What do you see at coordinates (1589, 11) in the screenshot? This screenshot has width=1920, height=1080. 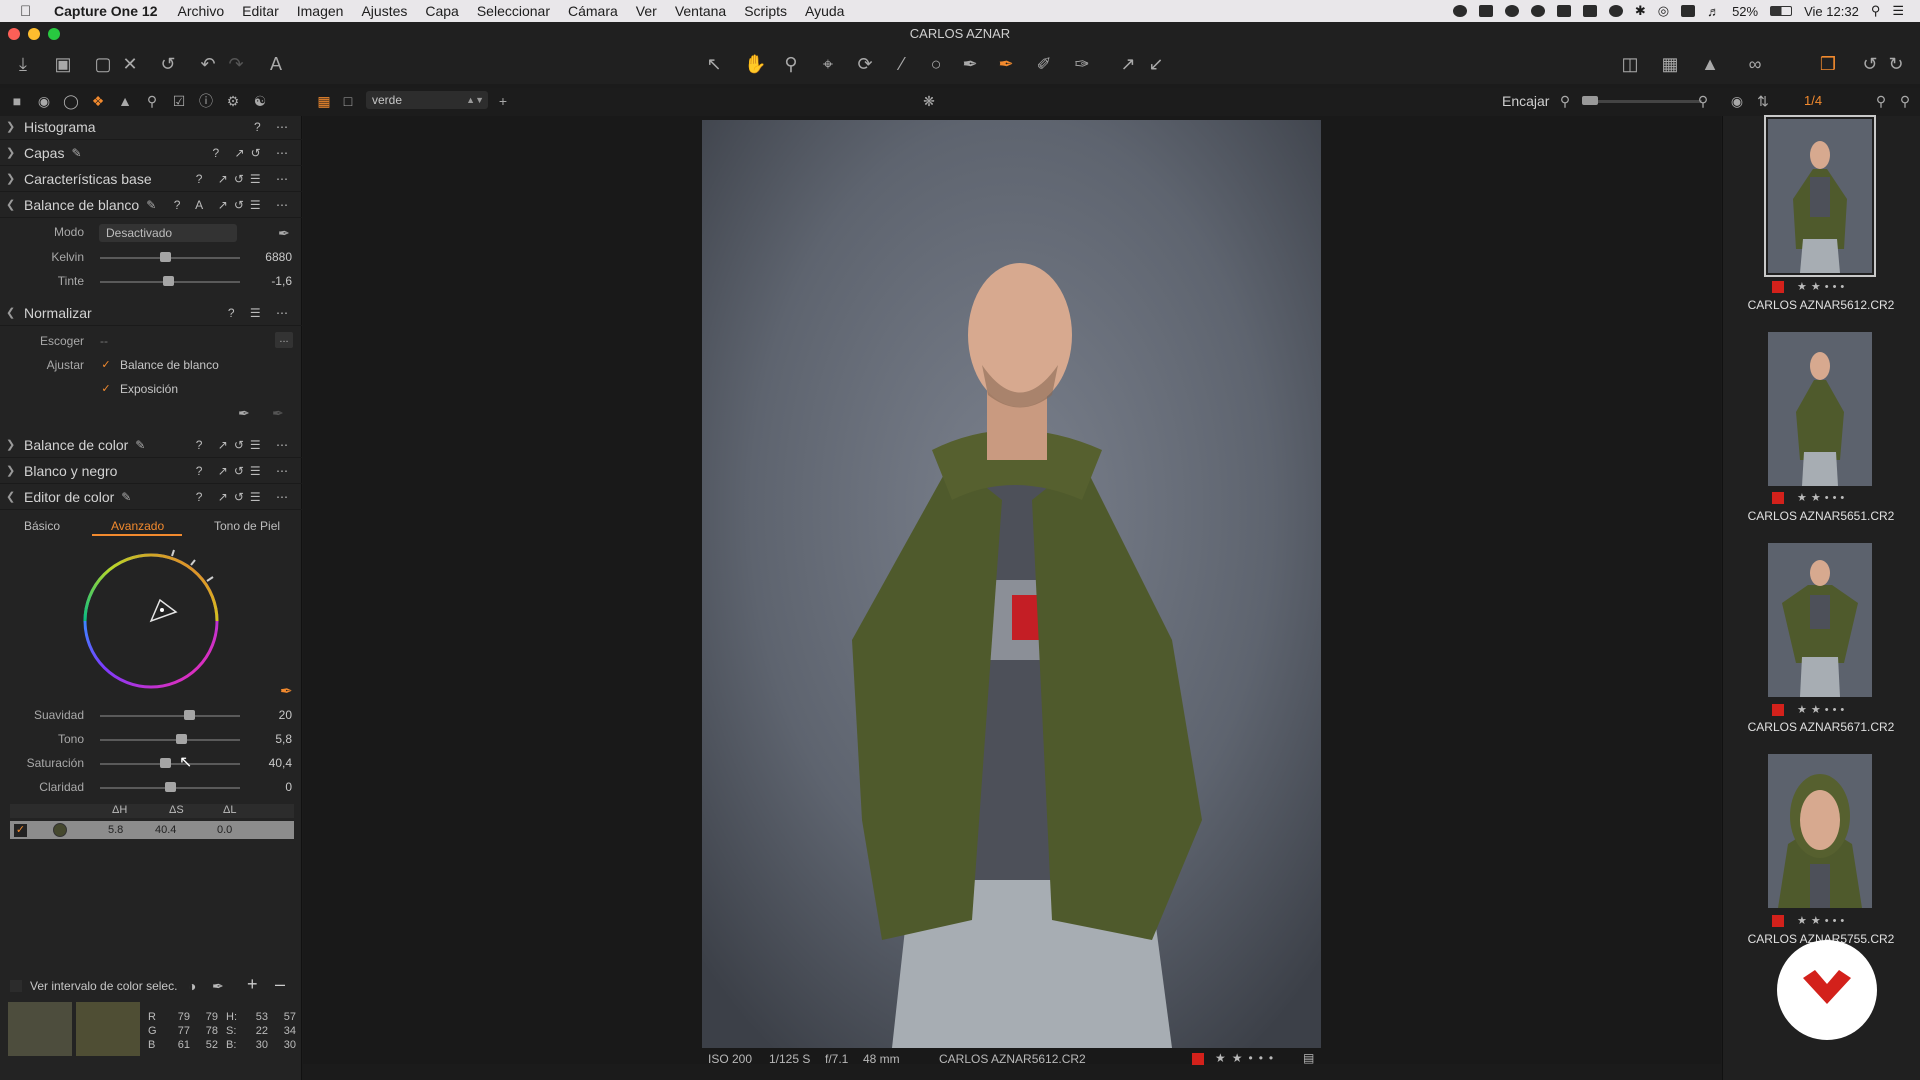 I see `settings-app-icon` at bounding box center [1589, 11].